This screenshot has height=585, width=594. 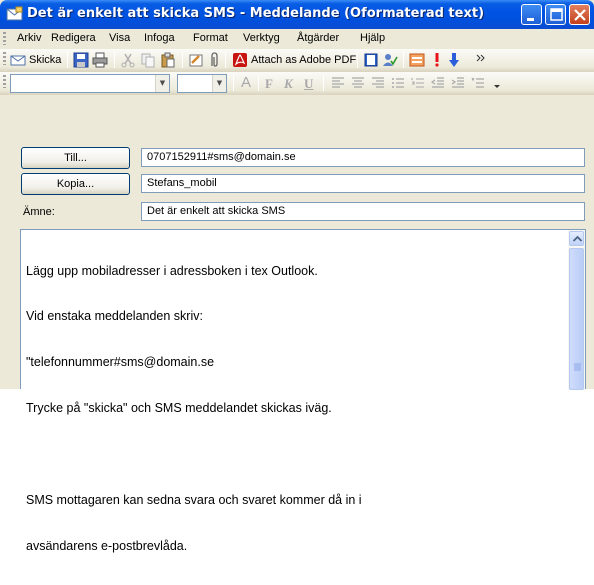 I want to click on close-icon, so click(x=580, y=15).